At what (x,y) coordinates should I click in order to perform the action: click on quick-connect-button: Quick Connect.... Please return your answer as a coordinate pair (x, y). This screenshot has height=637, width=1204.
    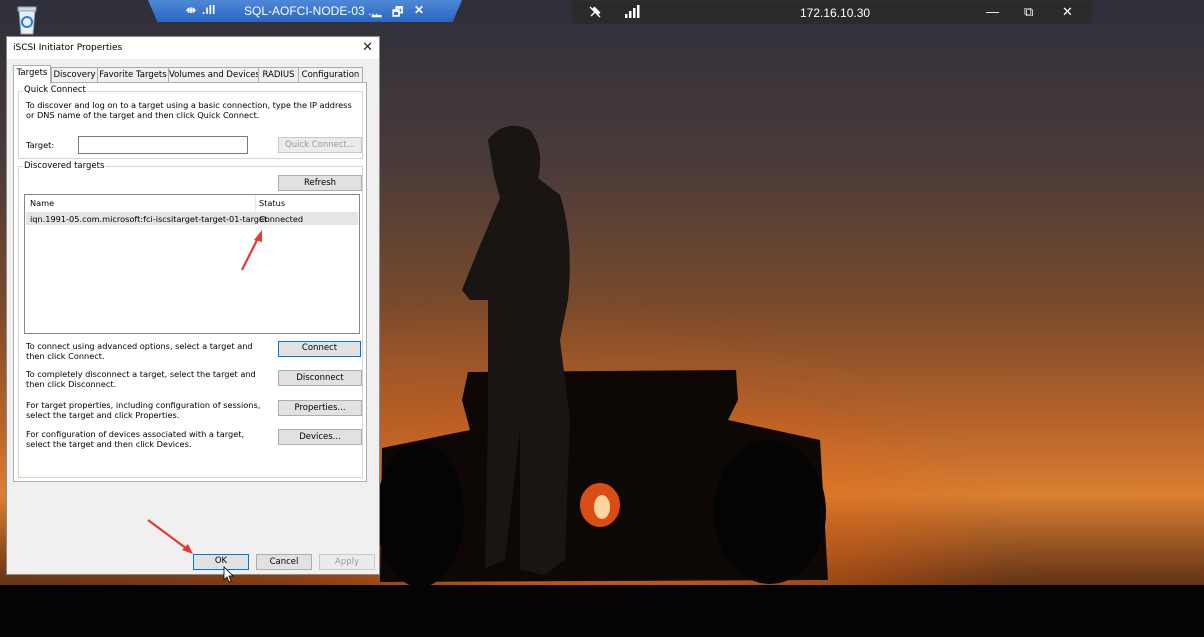
    Looking at the image, I should click on (320, 145).